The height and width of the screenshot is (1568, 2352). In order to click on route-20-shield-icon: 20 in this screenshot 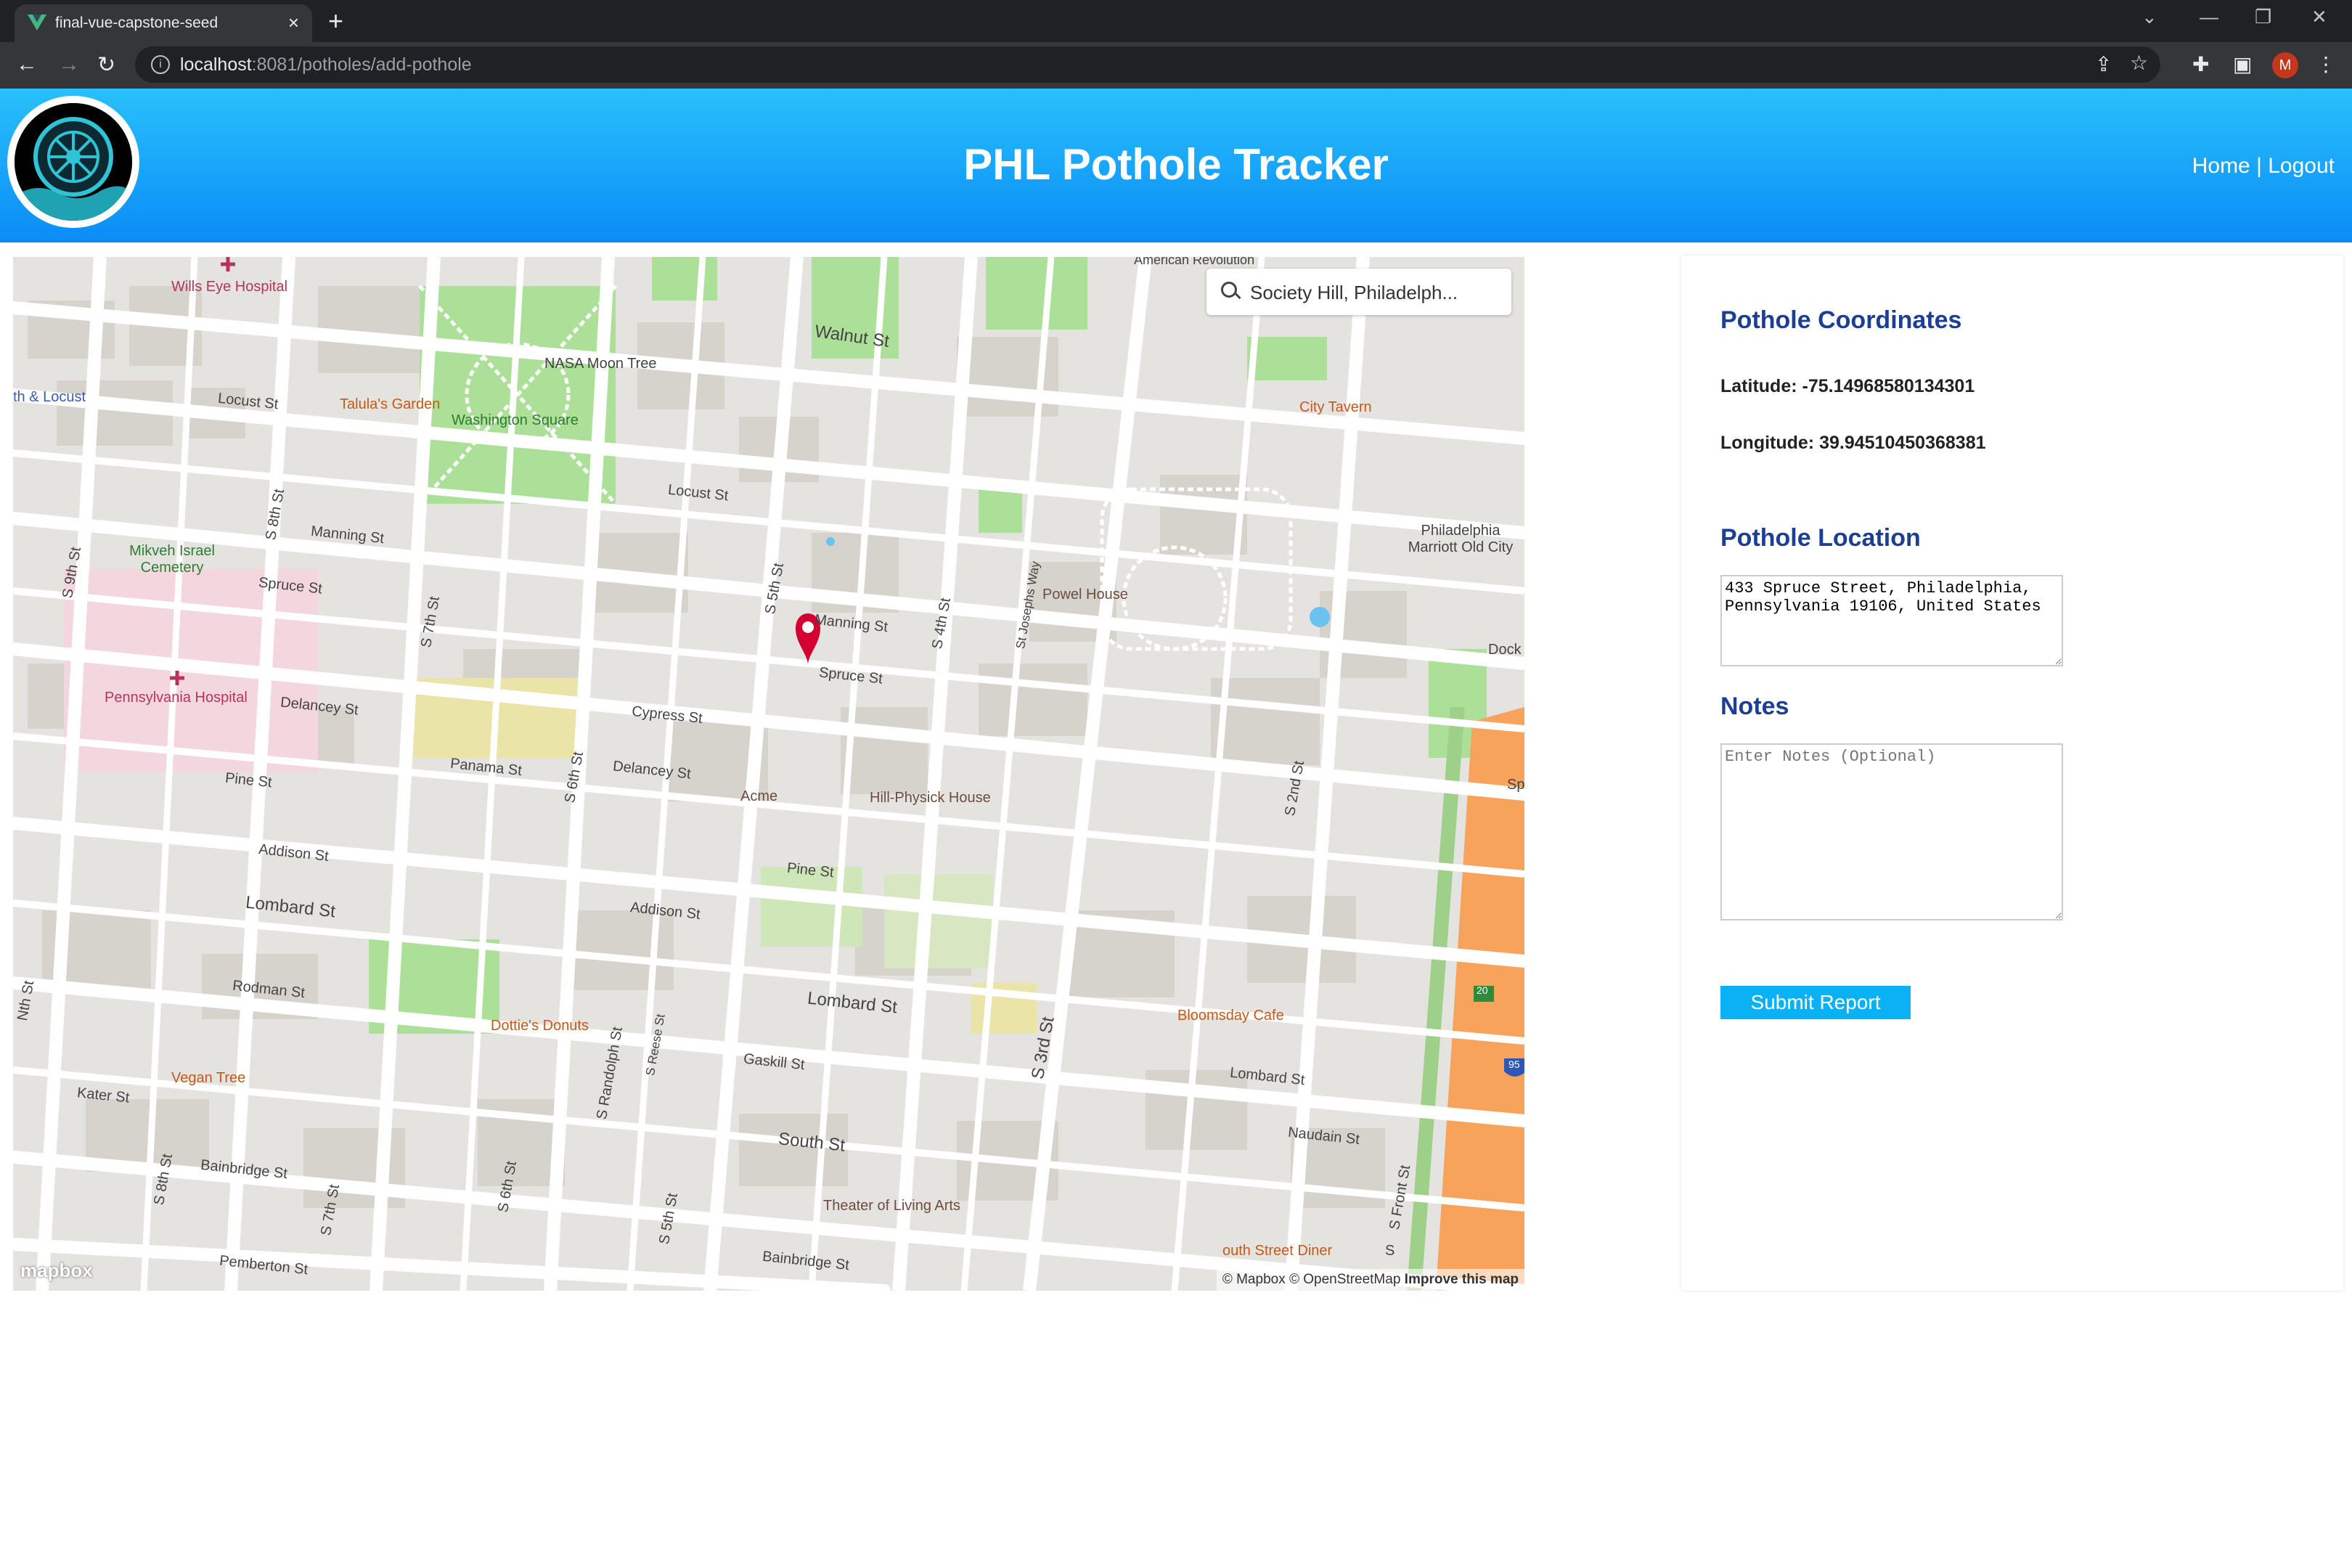, I will do `click(1483, 990)`.